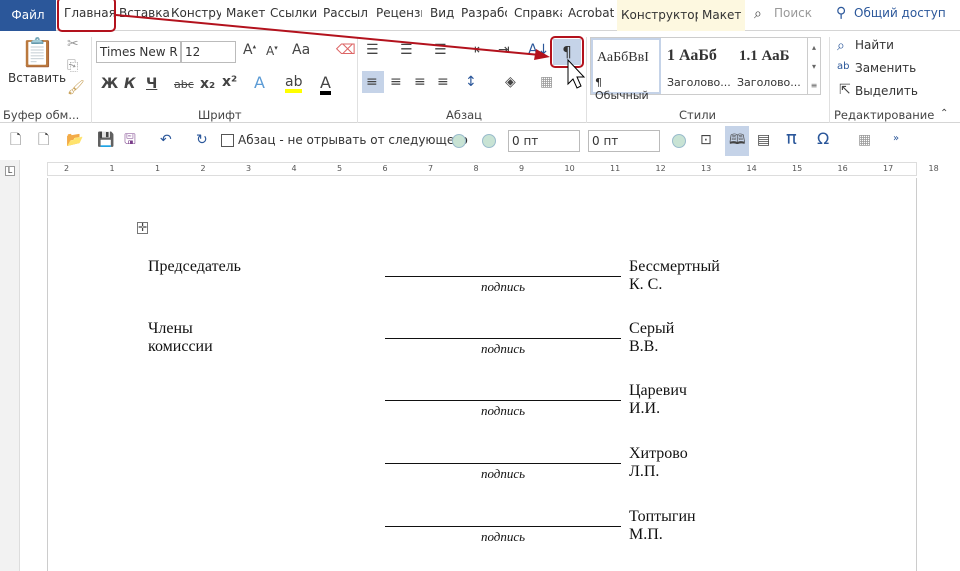  What do you see at coordinates (706, 140) in the screenshot?
I see `page-view-icon: ⊡` at bounding box center [706, 140].